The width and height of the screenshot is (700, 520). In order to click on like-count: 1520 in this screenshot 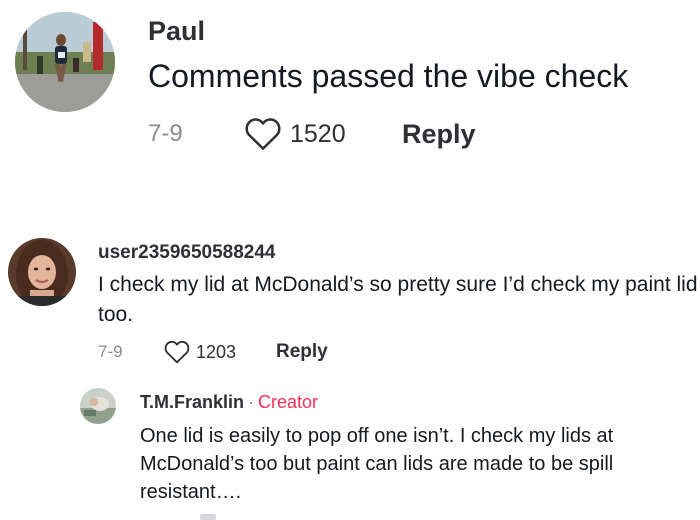, I will do `click(318, 133)`.